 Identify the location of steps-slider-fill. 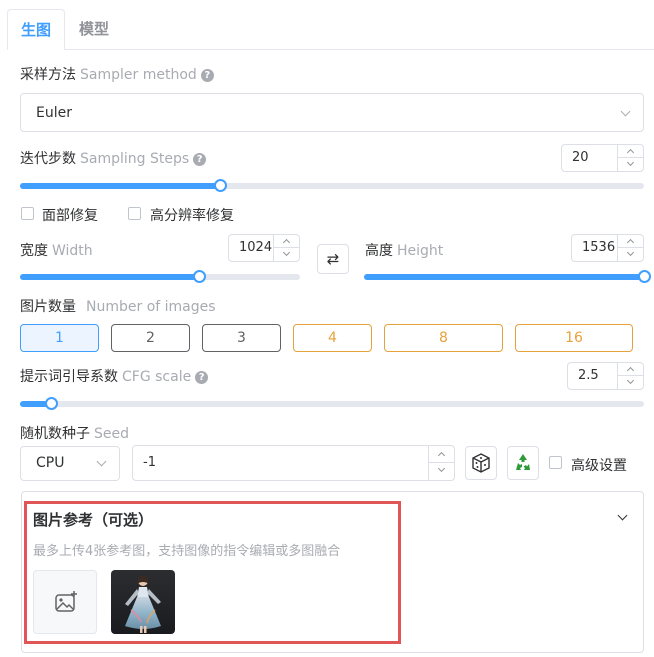
(120, 186).